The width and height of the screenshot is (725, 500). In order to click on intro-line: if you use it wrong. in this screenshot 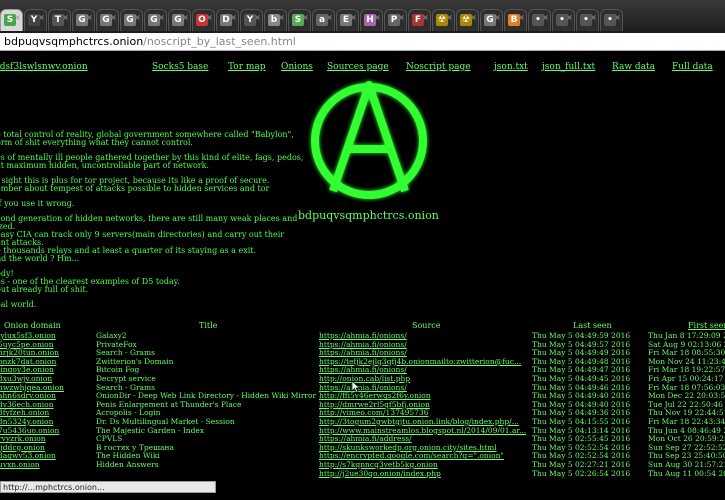, I will do `click(37, 203)`.